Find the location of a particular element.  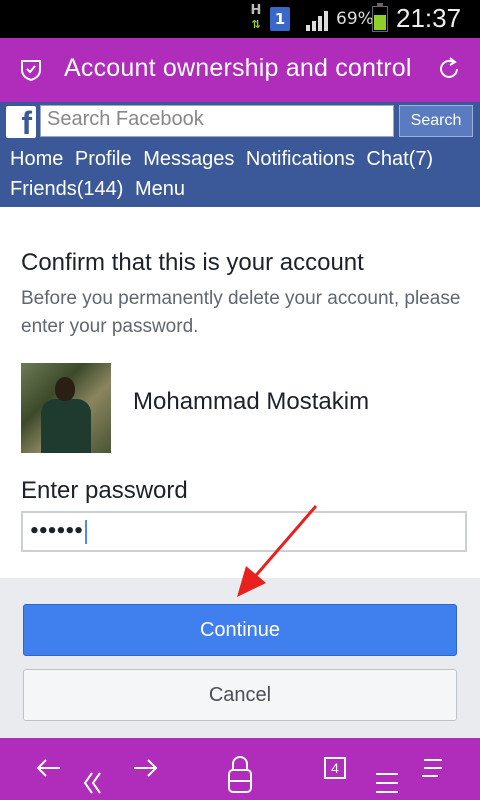

browser-bottom-bar: 4 is located at coordinates (240, 769).